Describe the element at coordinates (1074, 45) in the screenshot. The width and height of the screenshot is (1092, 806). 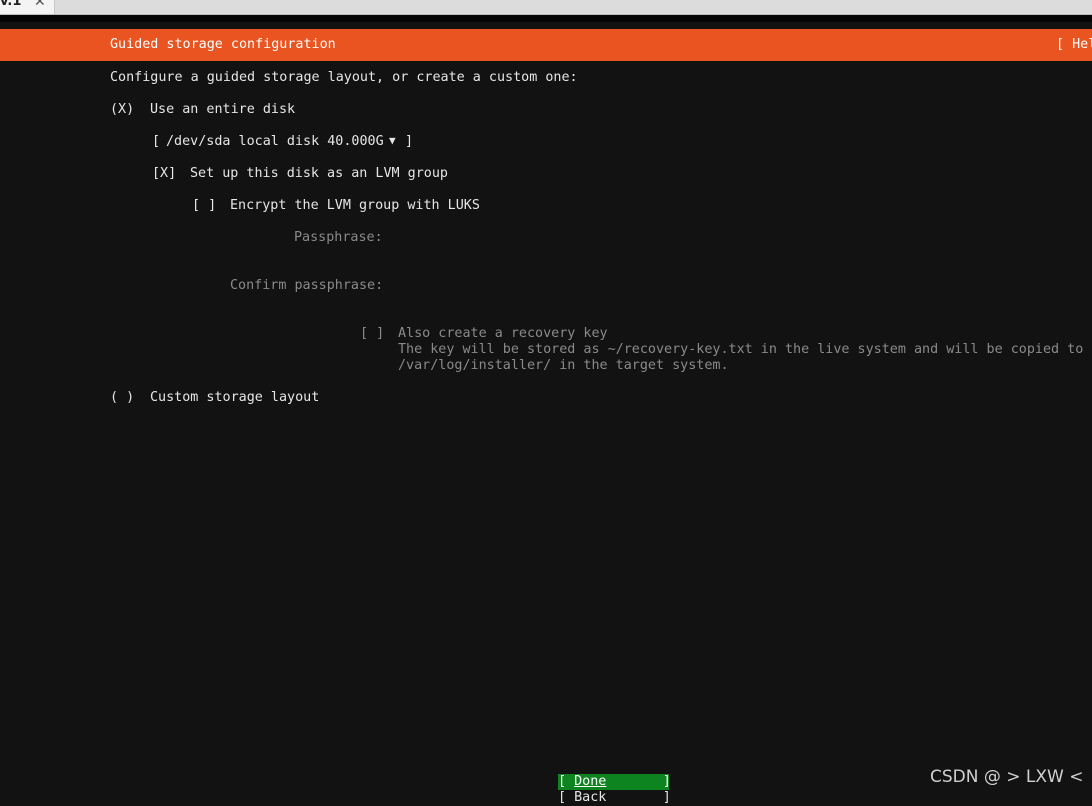
I see `help-button: [ Help ]` at that location.